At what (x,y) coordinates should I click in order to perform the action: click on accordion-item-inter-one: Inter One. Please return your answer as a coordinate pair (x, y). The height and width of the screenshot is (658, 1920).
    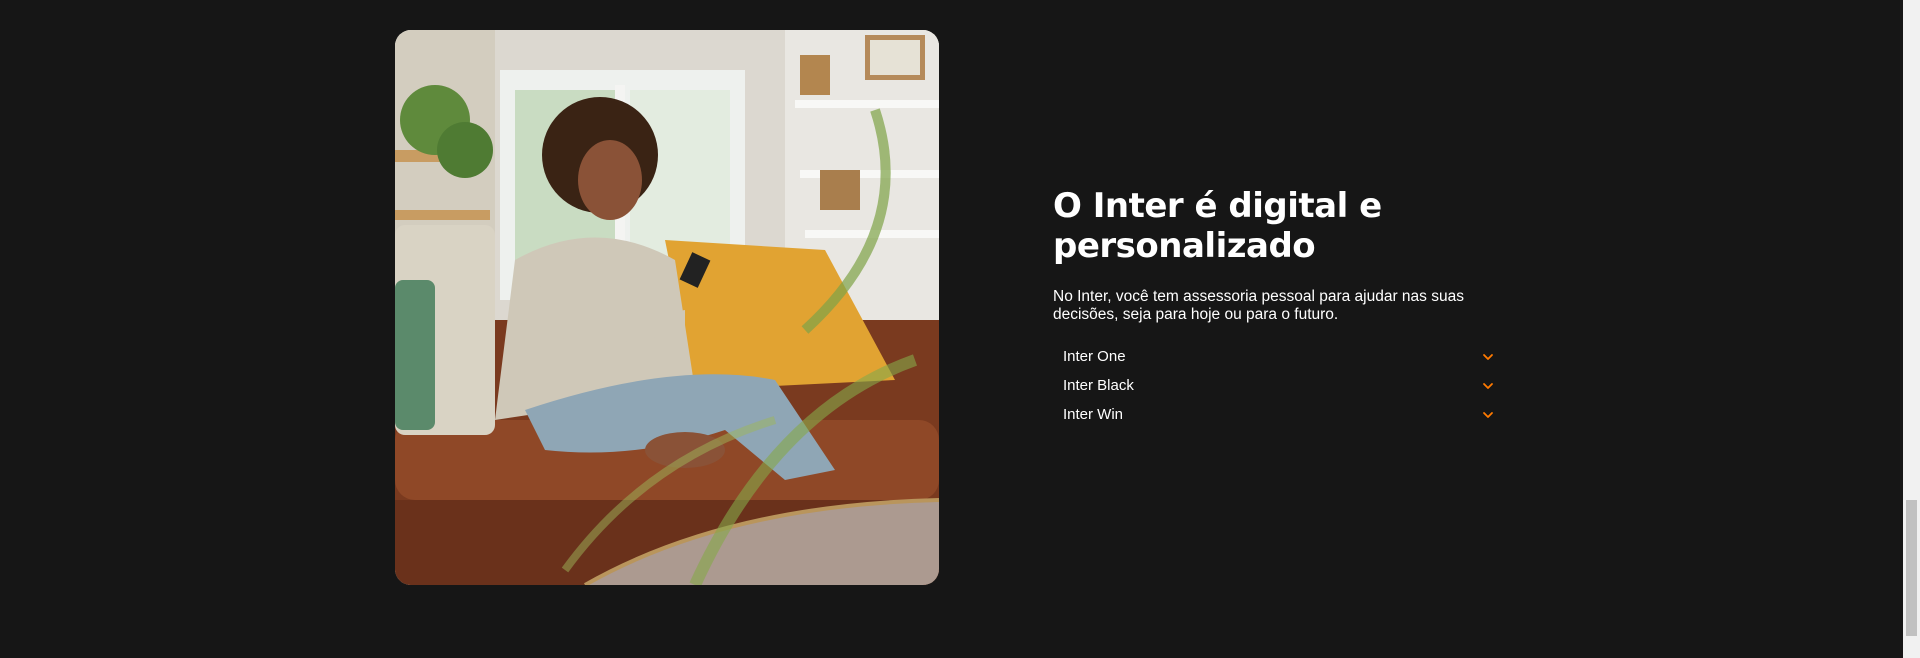
    Looking at the image, I should click on (1275, 356).